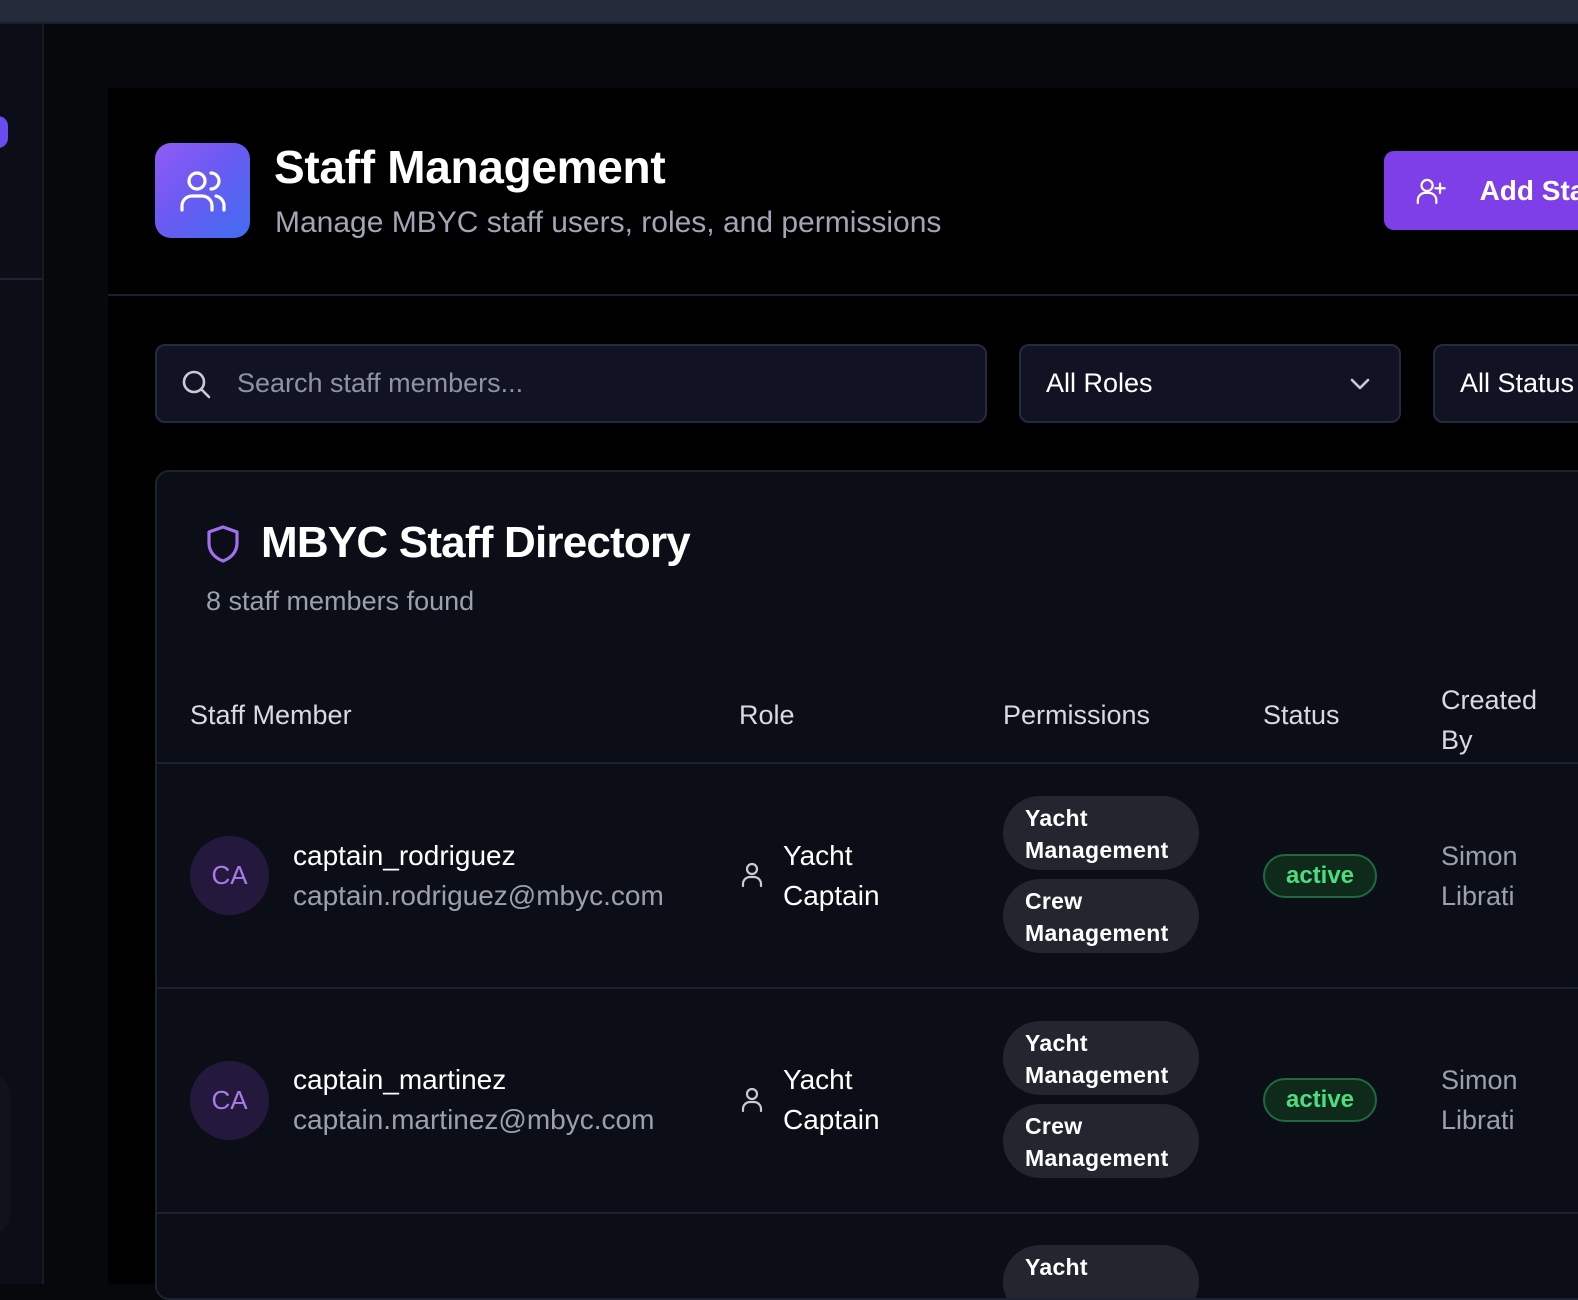  I want to click on directory-title: MBYC Staff Directory, so click(476, 542).